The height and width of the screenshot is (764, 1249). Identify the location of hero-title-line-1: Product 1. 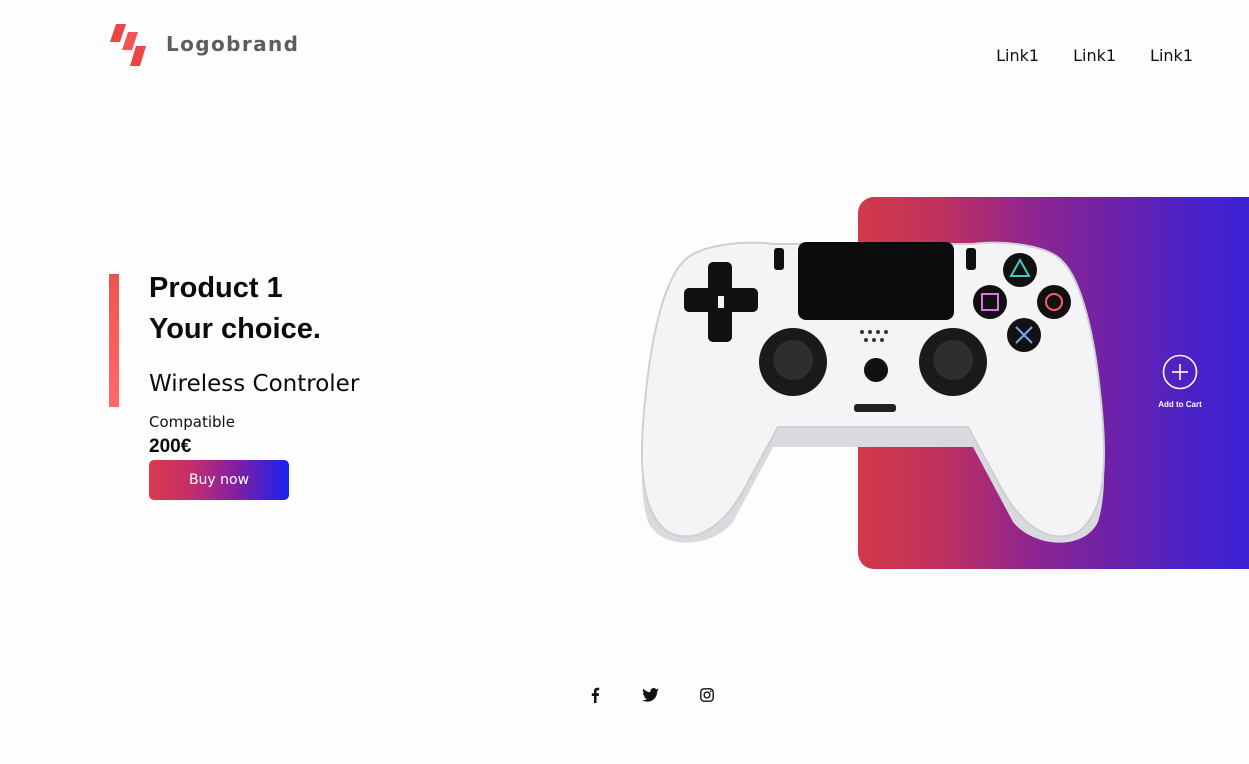
(216, 288).